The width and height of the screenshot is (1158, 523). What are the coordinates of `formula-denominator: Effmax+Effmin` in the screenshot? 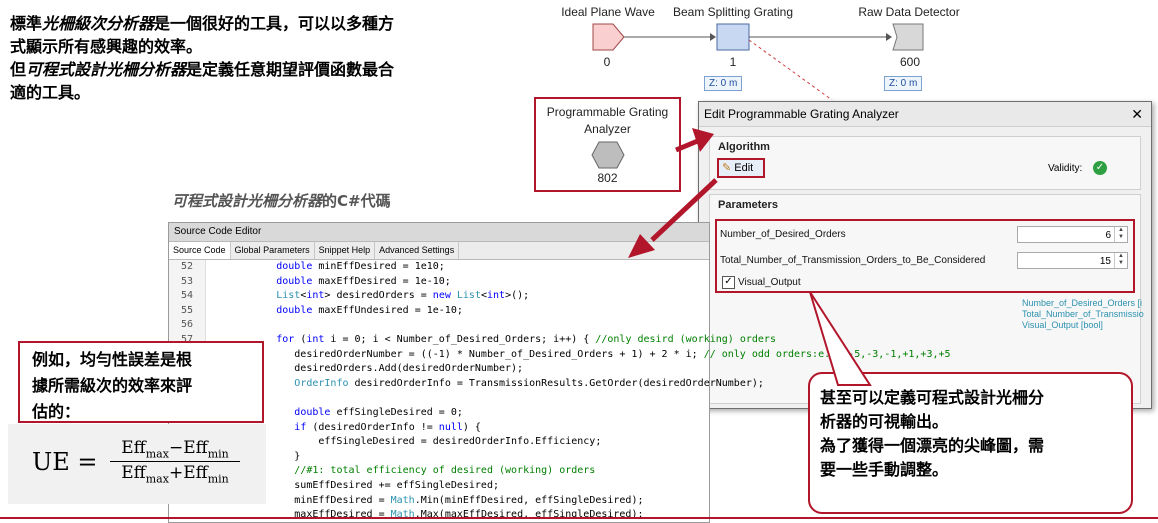 It's located at (175, 474).